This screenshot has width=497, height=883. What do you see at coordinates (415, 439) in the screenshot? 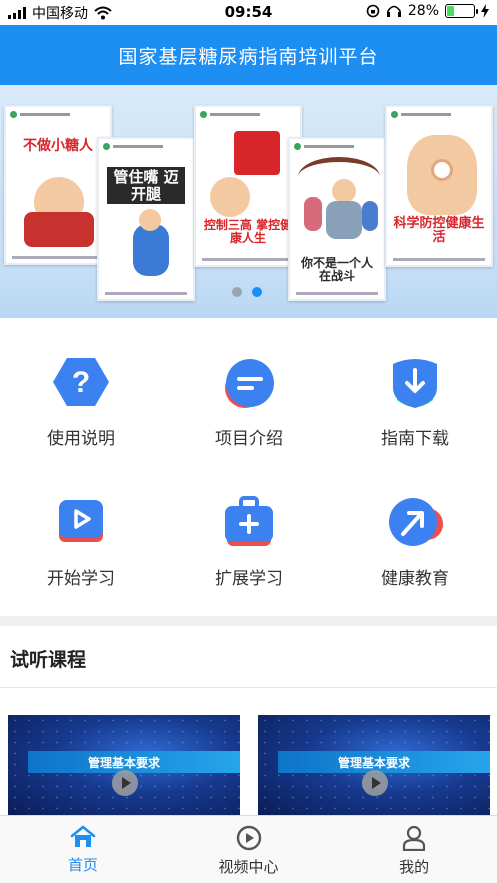
I see `menu-item-label: 指南下载` at bounding box center [415, 439].